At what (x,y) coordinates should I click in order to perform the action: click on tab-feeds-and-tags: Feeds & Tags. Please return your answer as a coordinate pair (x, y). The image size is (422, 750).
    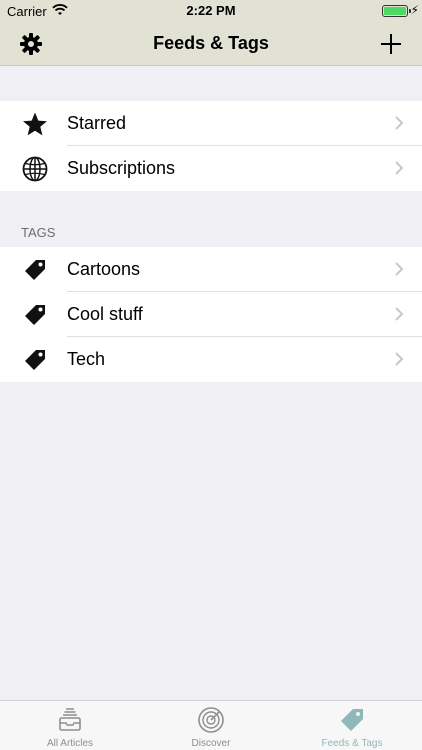
    Looking at the image, I should click on (352, 725).